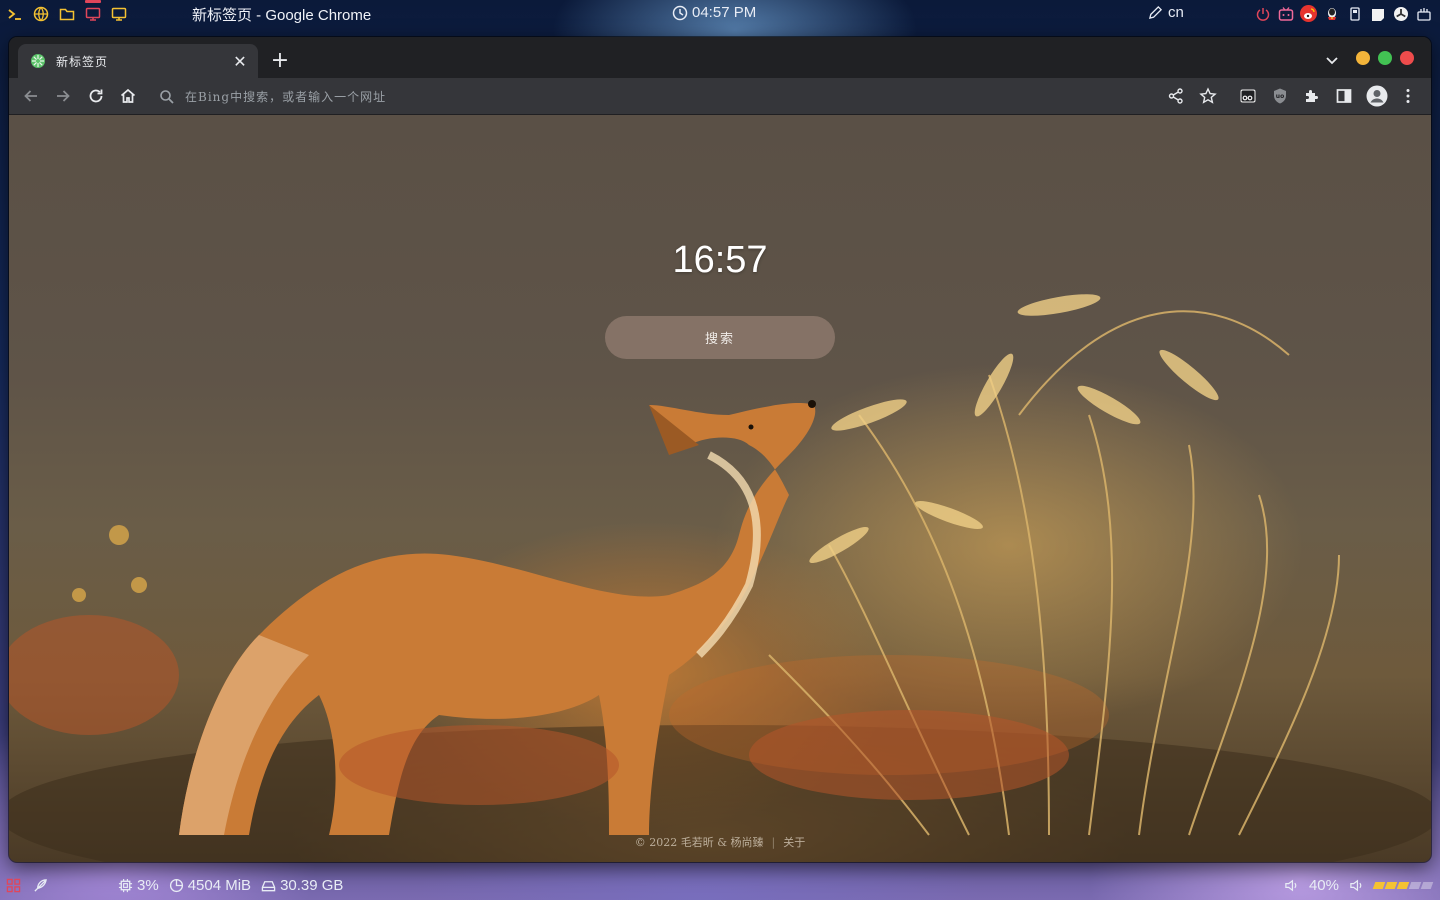  I want to click on tab-new-tab: 新标签页 ✕, so click(138, 61).